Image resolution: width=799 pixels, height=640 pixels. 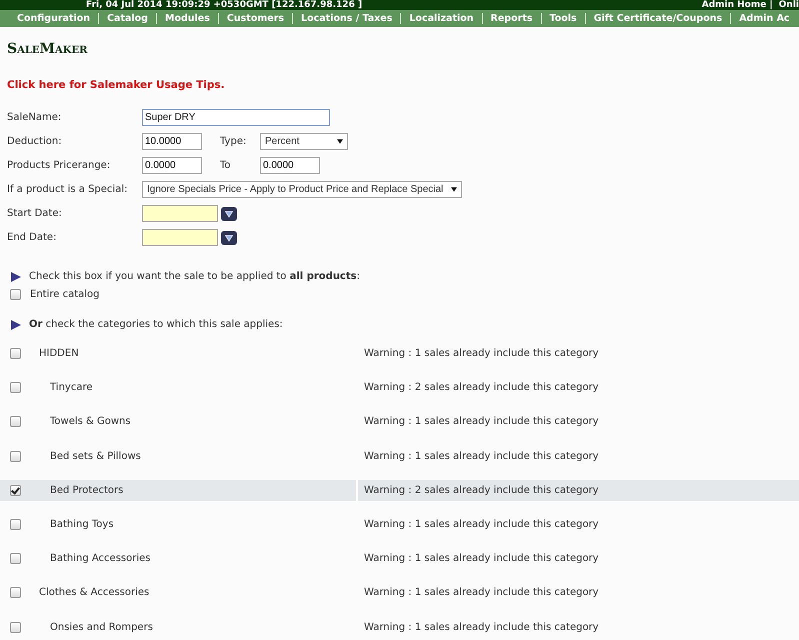 I want to click on instruction-text: Check this box if you want the sale to be applied to all products:, so click(x=194, y=276).